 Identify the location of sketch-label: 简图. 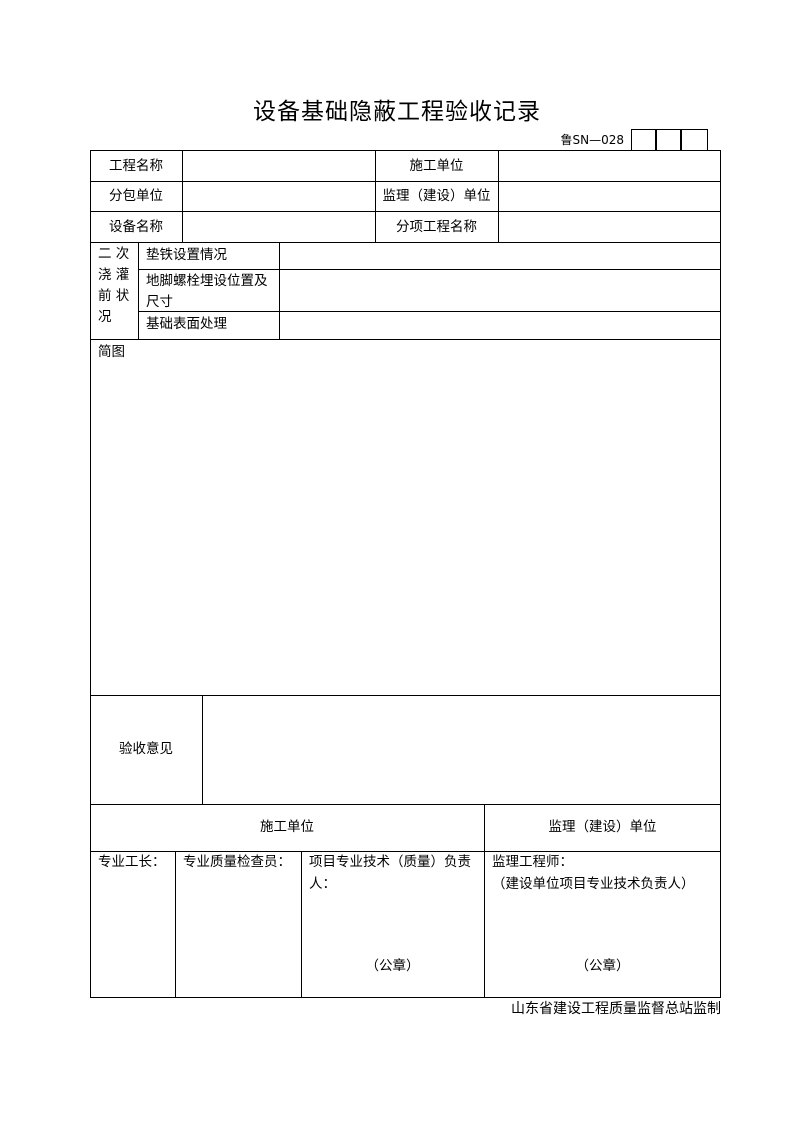
(111, 352).